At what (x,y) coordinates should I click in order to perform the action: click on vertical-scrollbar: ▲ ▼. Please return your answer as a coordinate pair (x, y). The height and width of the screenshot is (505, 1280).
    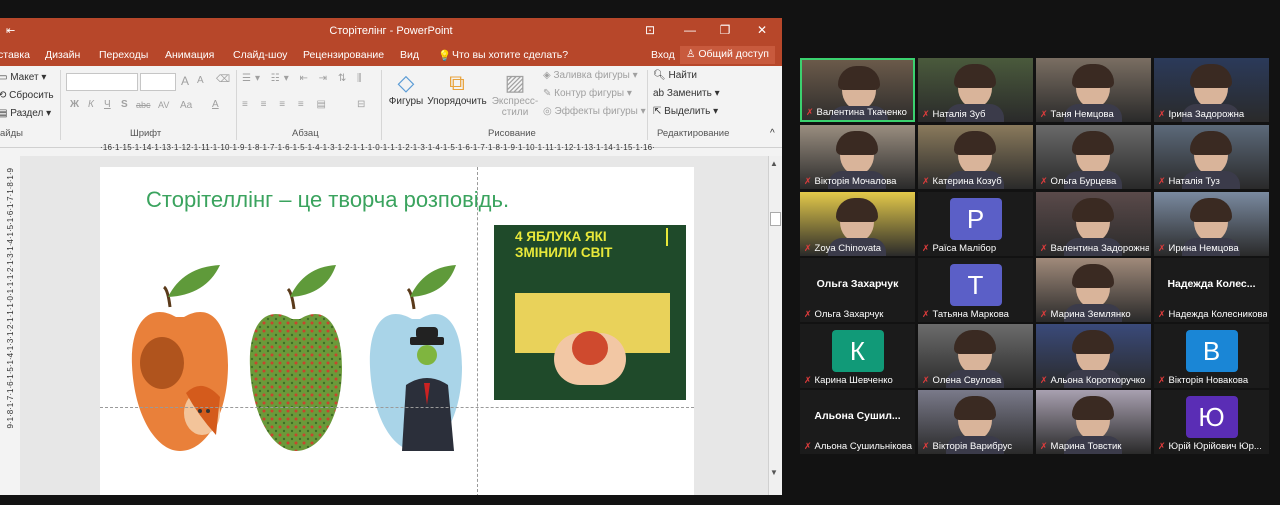
    Looking at the image, I should click on (775, 325).